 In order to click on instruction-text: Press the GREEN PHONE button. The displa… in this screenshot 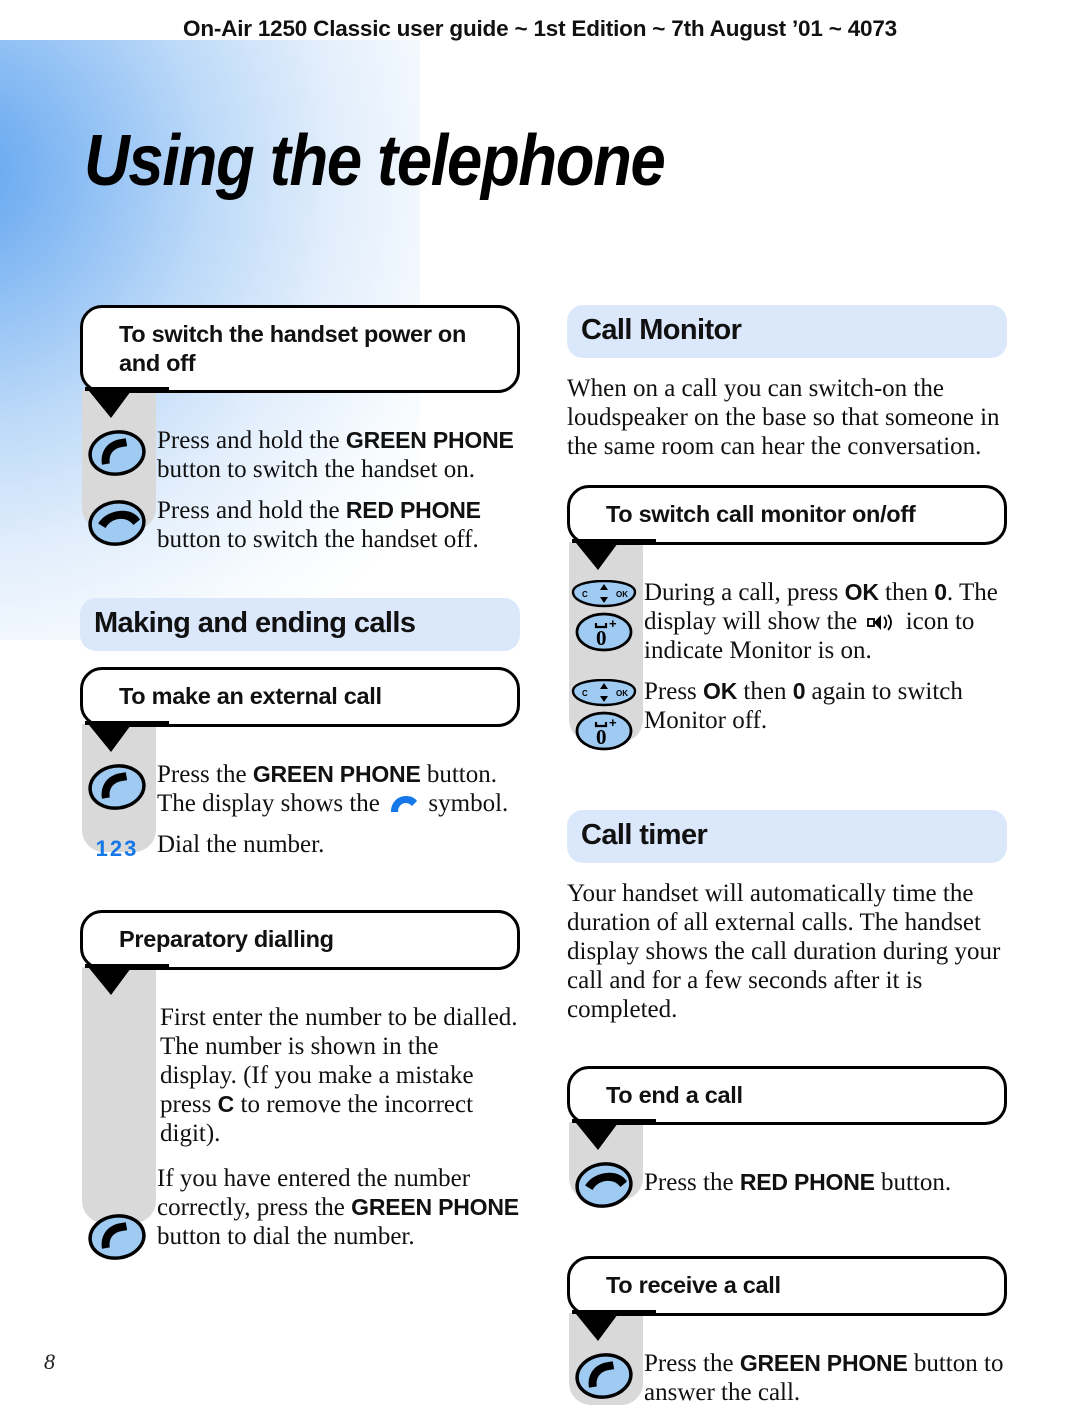, I will do `click(333, 788)`.